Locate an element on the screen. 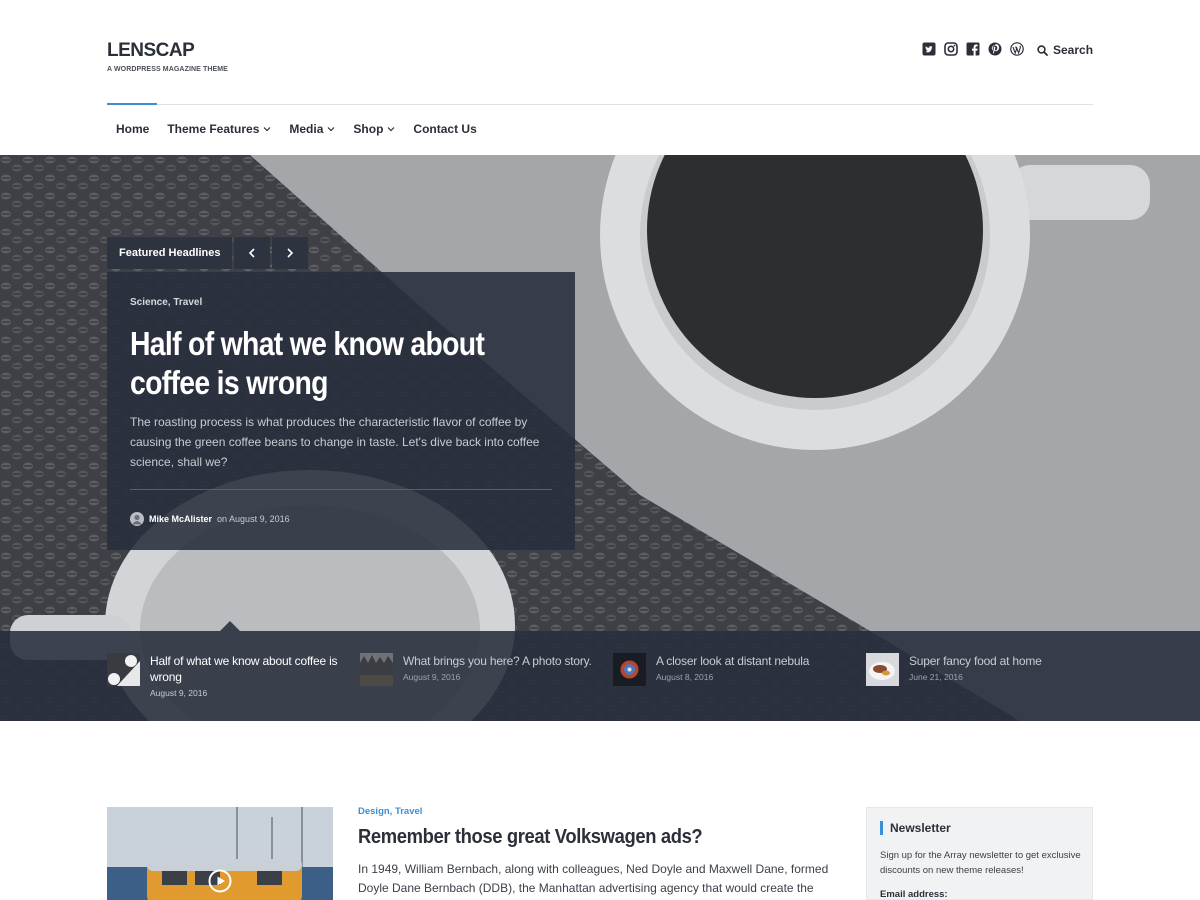  post-date: on August 9, 2016 is located at coordinates (253, 519).